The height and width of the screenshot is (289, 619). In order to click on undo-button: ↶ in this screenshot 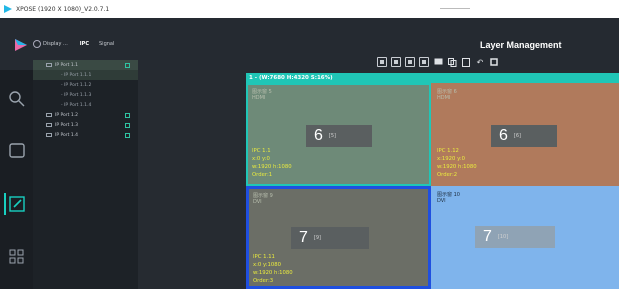, I will do `click(480, 62)`.